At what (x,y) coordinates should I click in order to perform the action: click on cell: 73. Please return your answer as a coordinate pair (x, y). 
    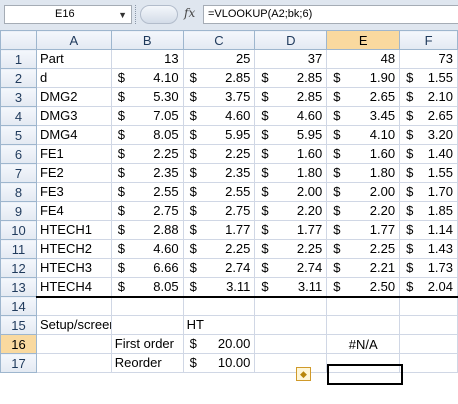
    Looking at the image, I should click on (428, 59).